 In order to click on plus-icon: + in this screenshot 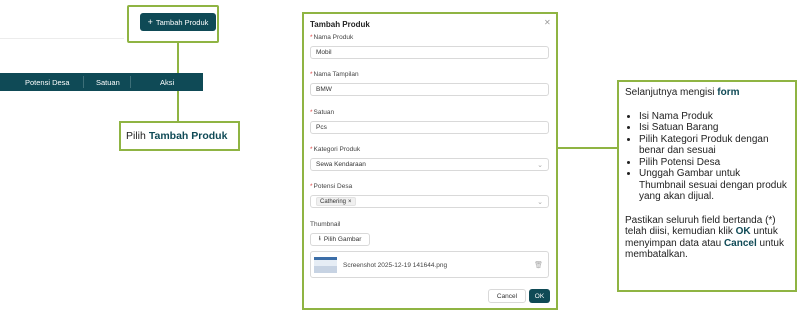, I will do `click(150, 21)`.